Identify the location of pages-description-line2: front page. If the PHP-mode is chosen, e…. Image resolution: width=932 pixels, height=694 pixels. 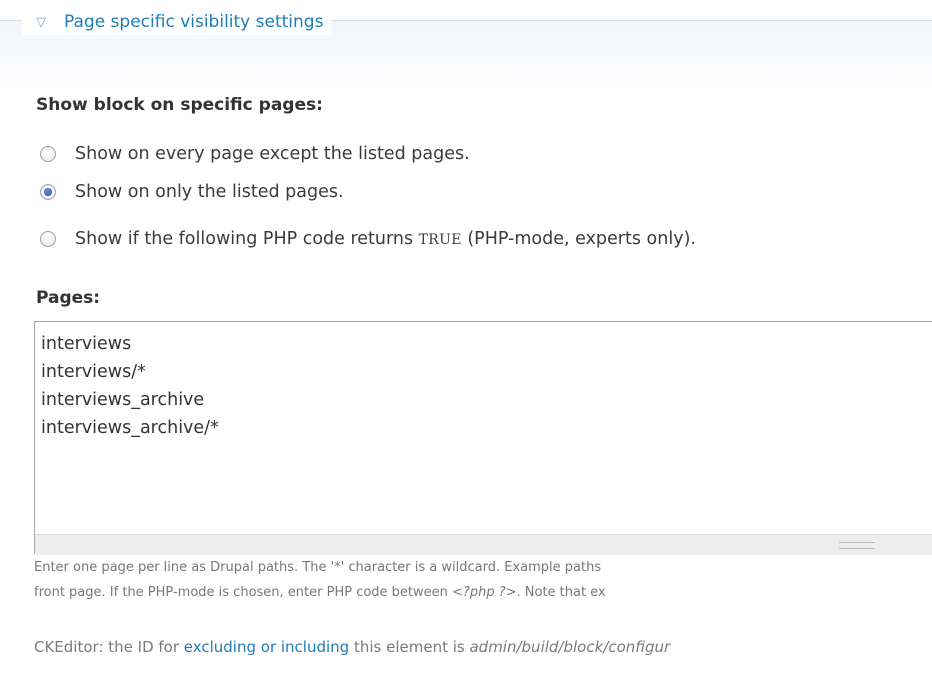
(320, 592).